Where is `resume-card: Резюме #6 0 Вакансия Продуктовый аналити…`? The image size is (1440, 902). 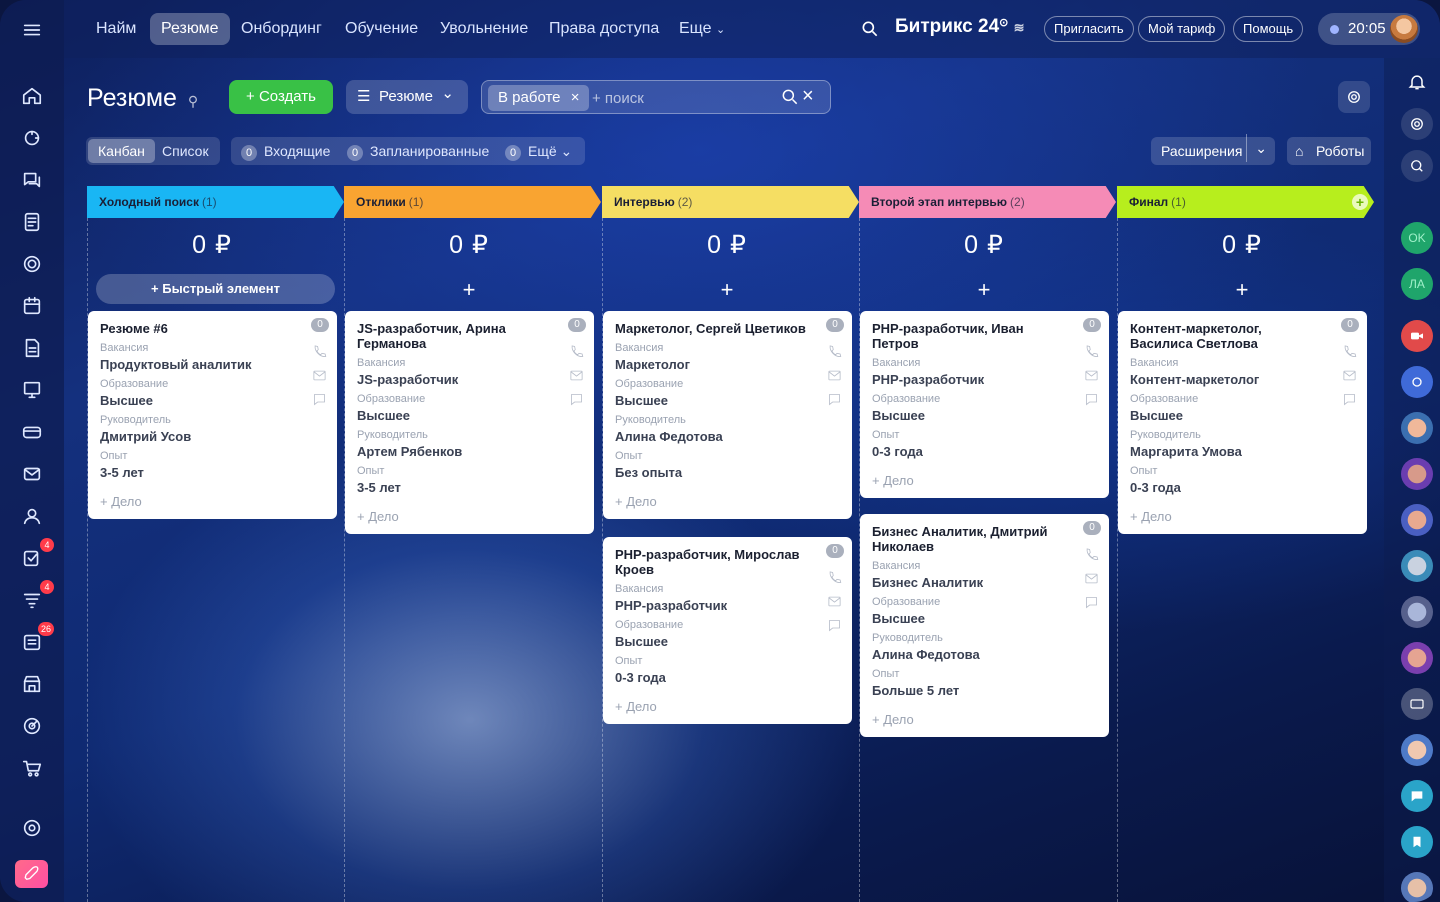 resume-card: Резюме #6 0 Вакансия Продуктовый аналити… is located at coordinates (212, 415).